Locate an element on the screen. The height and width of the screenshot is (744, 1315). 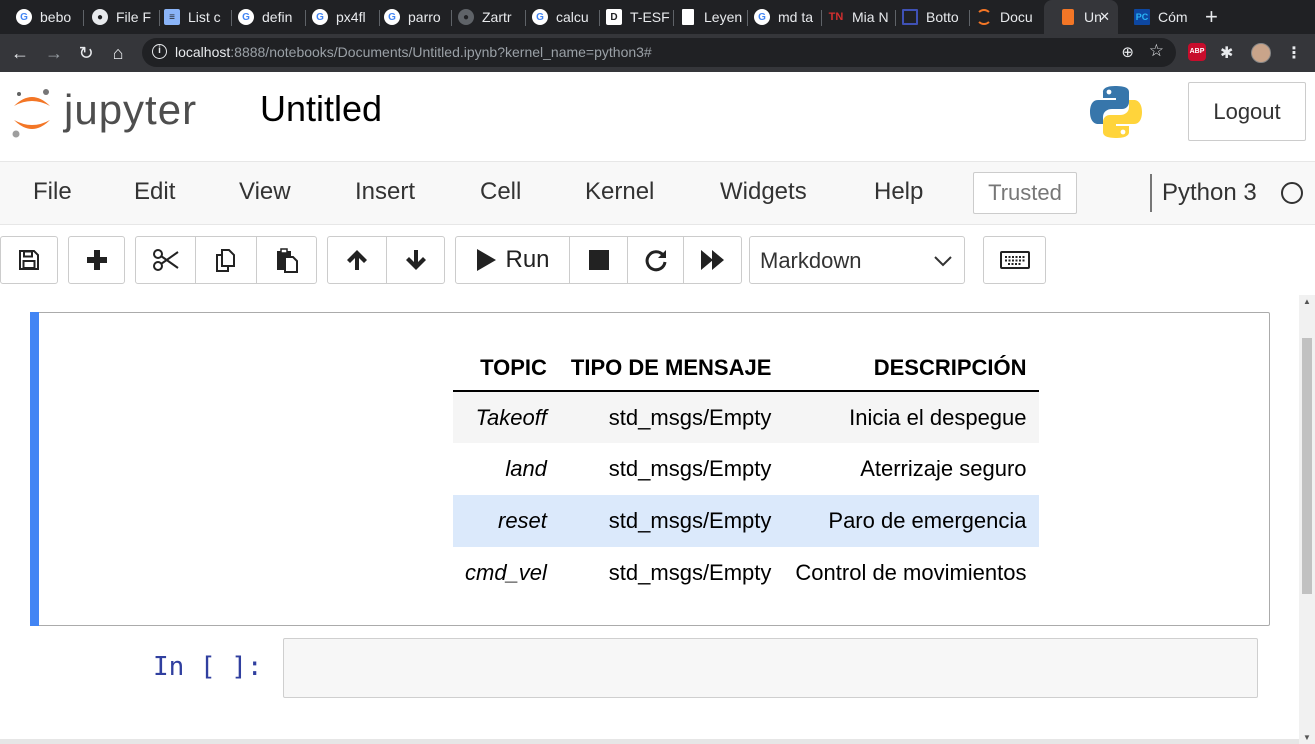
paste-button is located at coordinates (286, 260).